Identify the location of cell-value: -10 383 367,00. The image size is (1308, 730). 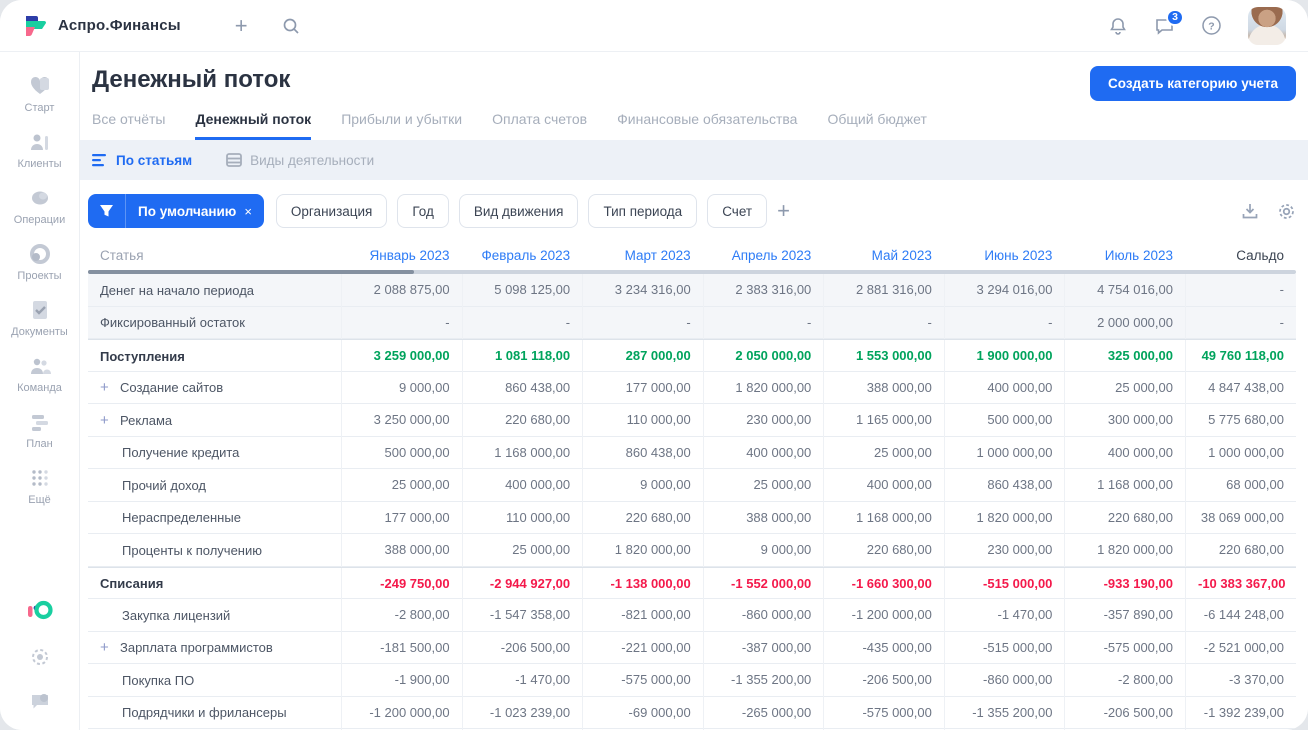
(1240, 583).